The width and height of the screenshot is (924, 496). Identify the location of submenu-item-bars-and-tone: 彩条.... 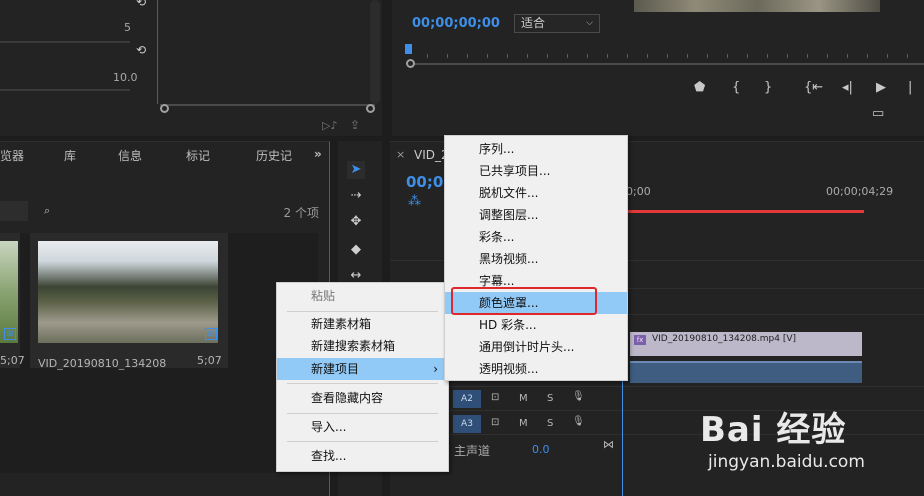
(536, 237).